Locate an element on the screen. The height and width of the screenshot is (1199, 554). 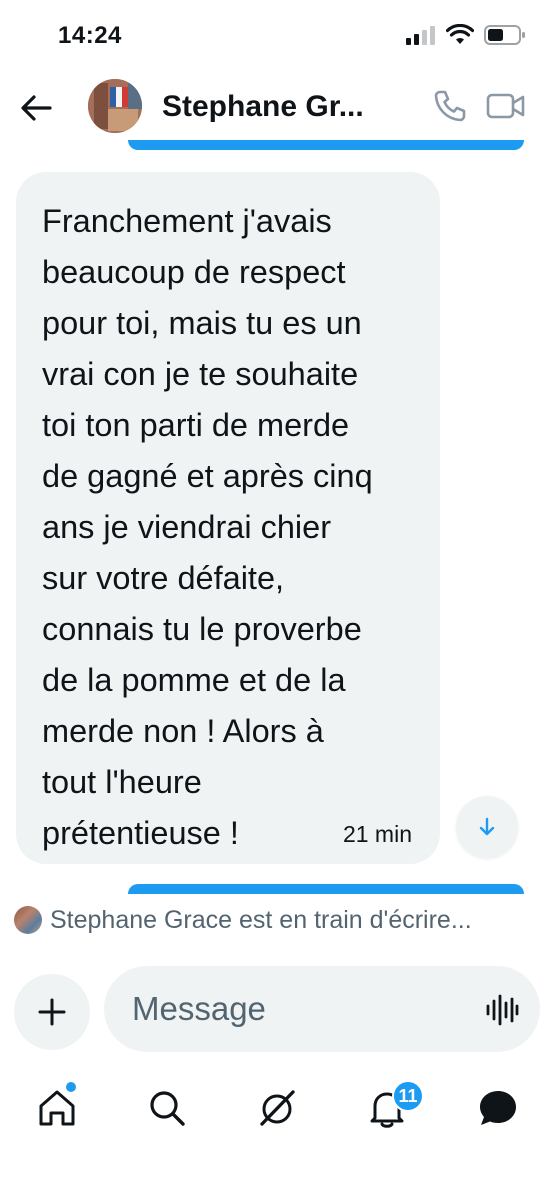
add-media-button is located at coordinates (52, 1012).